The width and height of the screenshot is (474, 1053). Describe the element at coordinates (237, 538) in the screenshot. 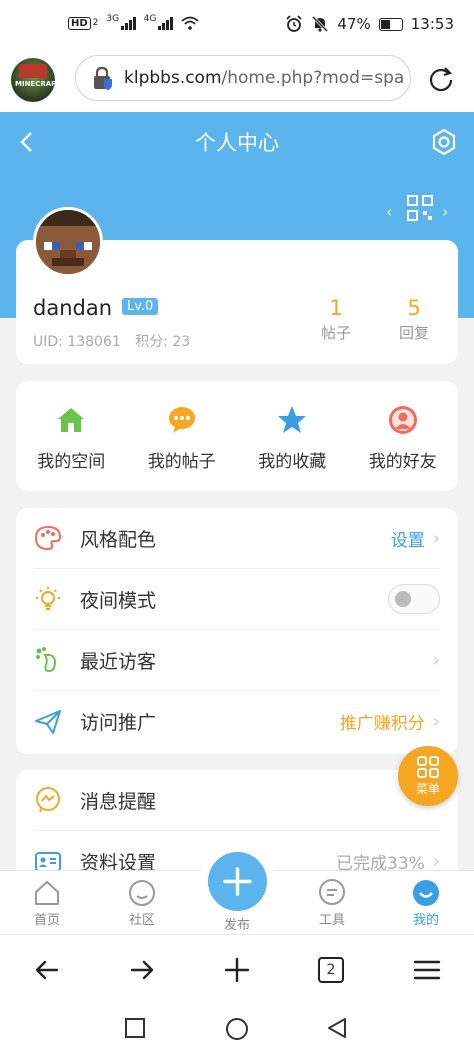

I see `menu-style-color: 风格配色 设置 ›` at that location.